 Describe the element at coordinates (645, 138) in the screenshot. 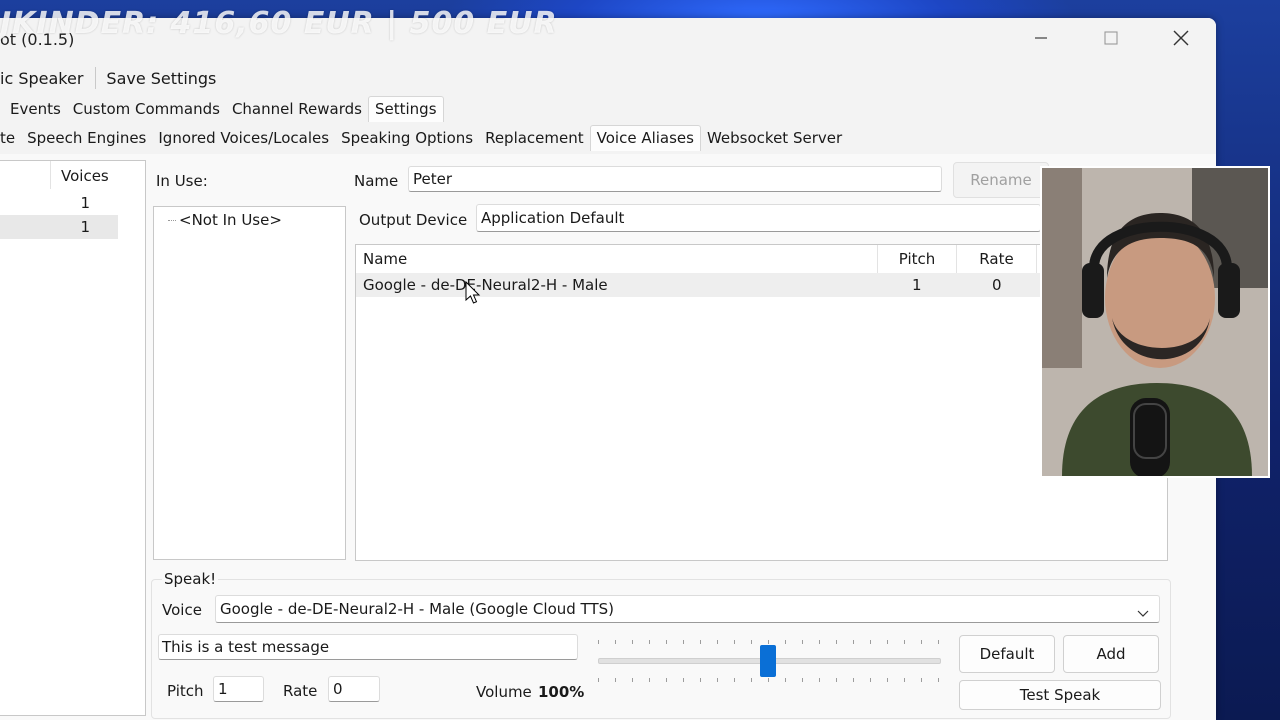

I see `tab-voice-aliases: Voice Aliases` at that location.